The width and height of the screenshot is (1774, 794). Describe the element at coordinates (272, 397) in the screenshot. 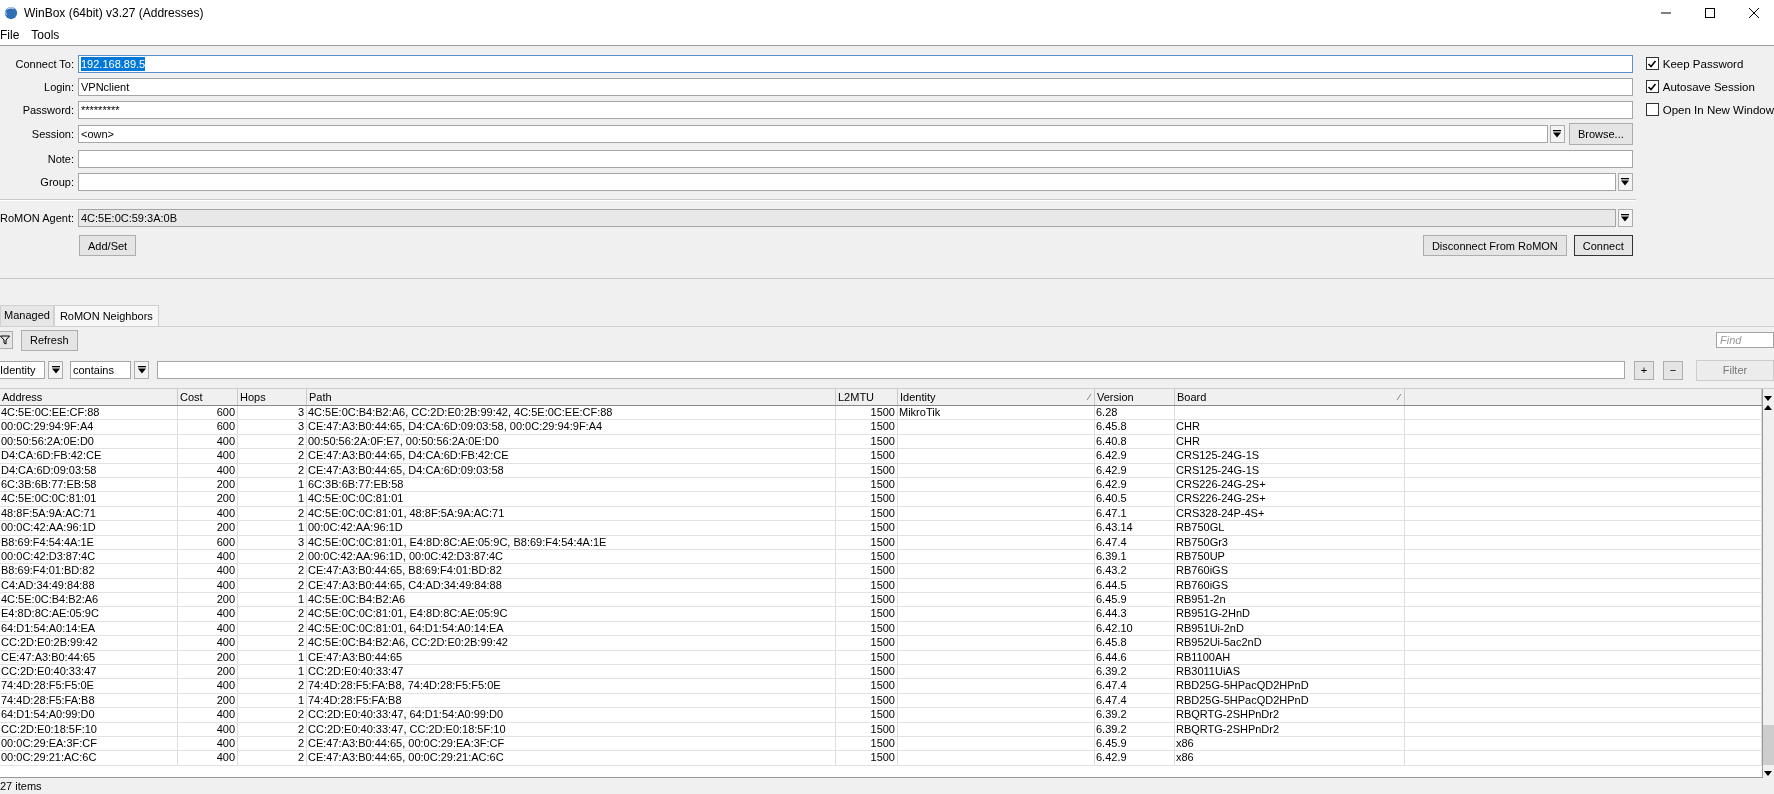

I see `column-header: Hops` at that location.